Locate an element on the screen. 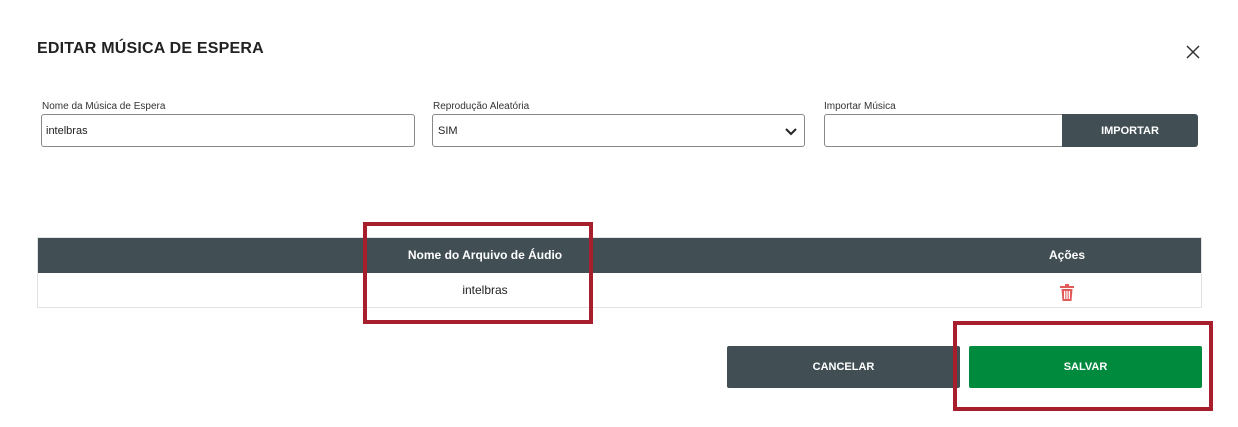  dialog-title: EDITAR MÚSICA DE ESPERA is located at coordinates (150, 48).